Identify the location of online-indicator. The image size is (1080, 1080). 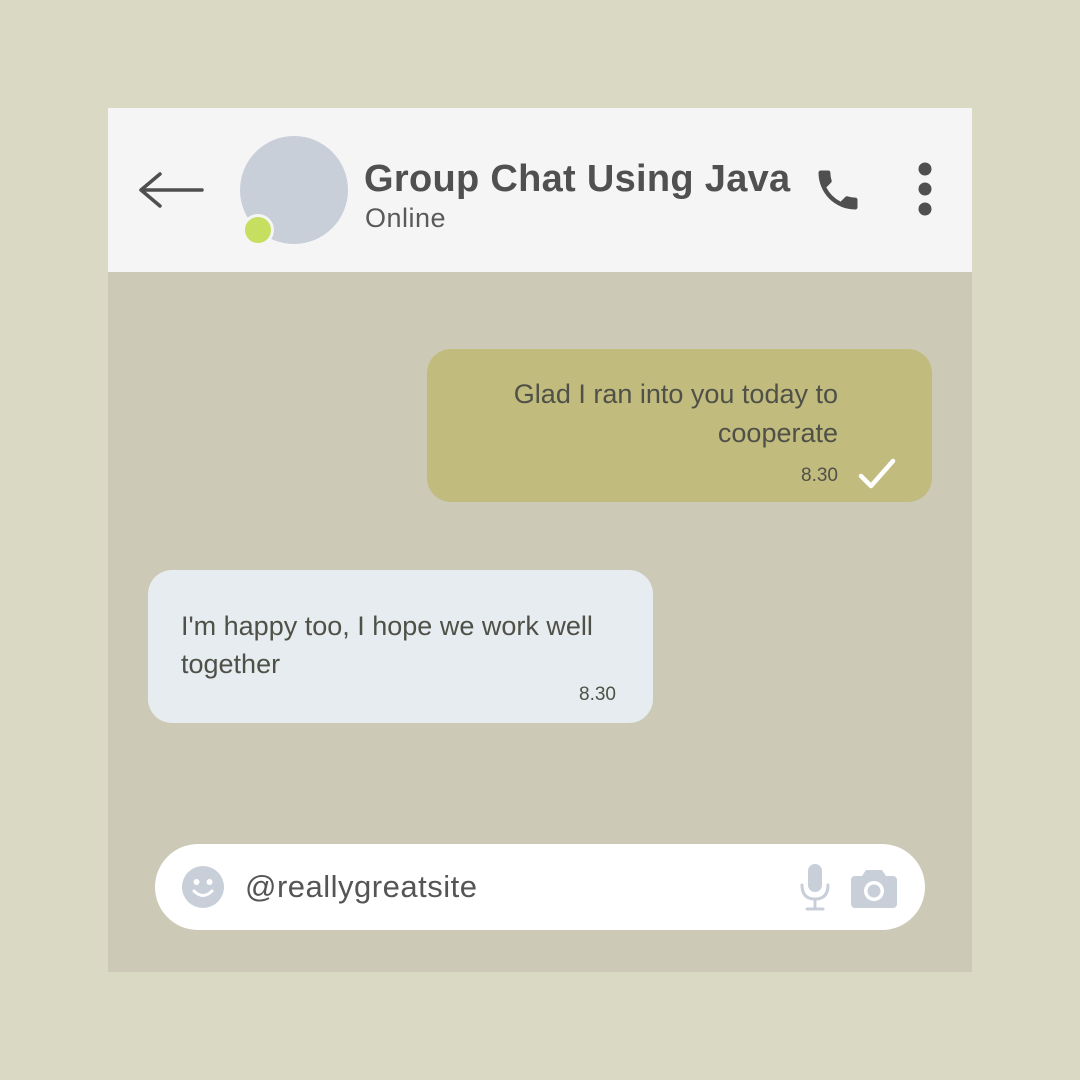
(258, 230).